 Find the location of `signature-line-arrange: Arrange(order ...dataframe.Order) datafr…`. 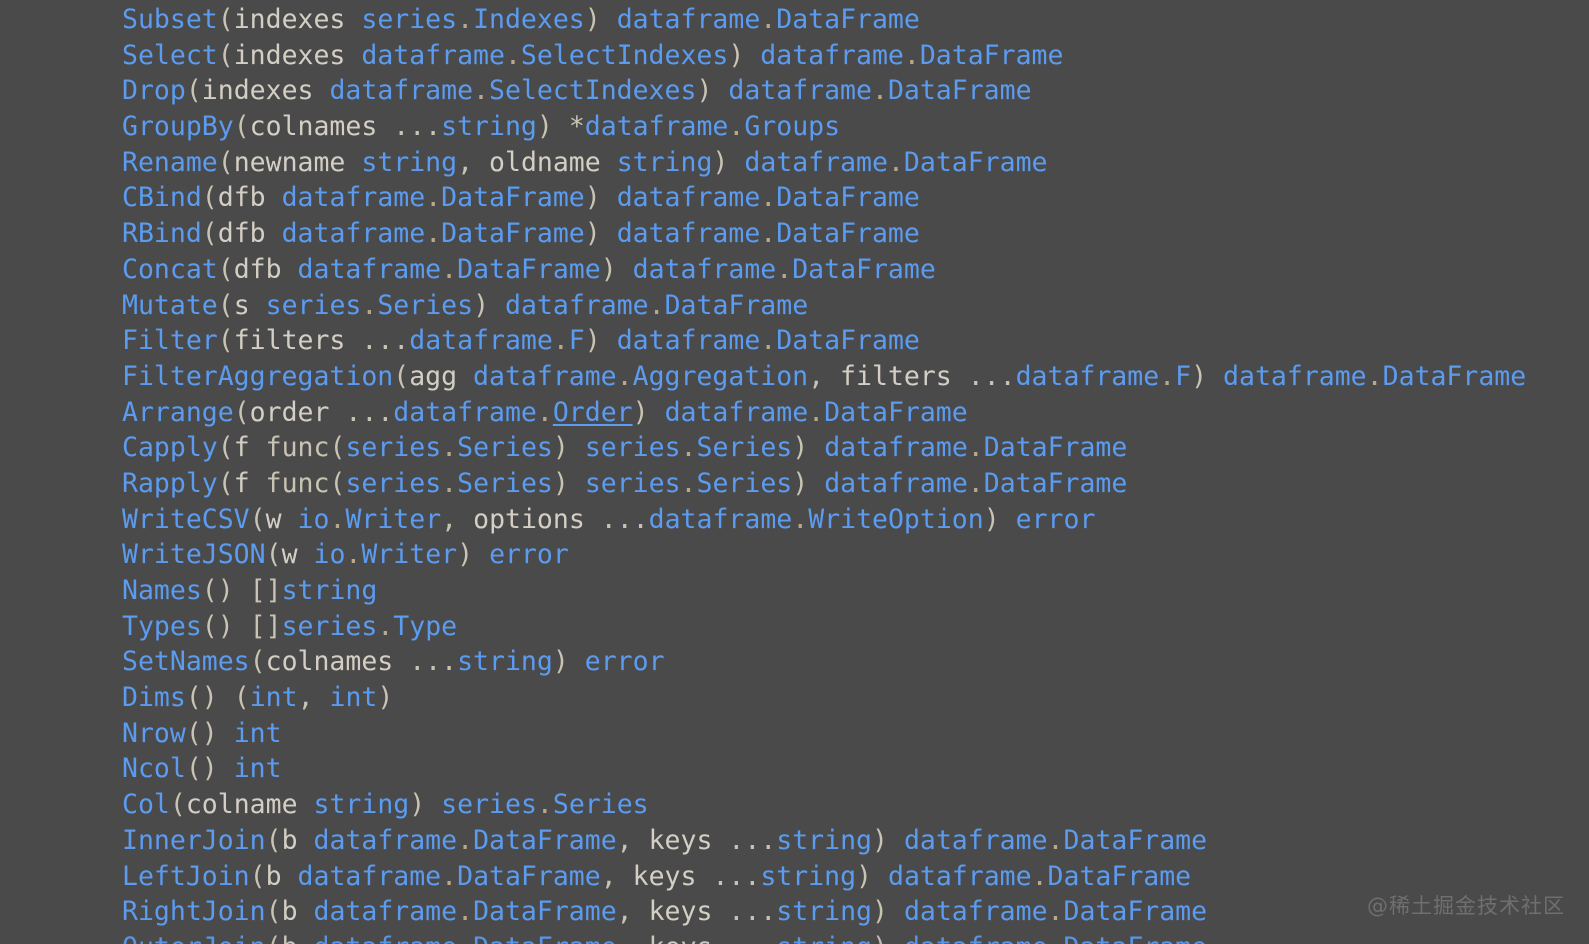

signature-line-arrange: Arrange(order ...dataframe.Order) datafr… is located at coordinates (545, 412).